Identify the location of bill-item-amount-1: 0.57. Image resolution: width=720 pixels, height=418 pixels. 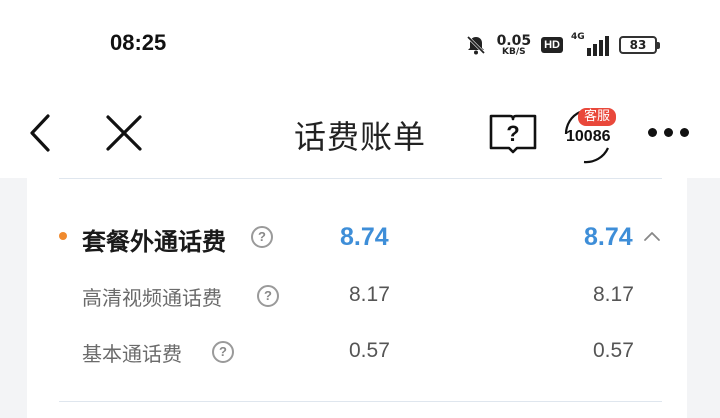
(369, 350).